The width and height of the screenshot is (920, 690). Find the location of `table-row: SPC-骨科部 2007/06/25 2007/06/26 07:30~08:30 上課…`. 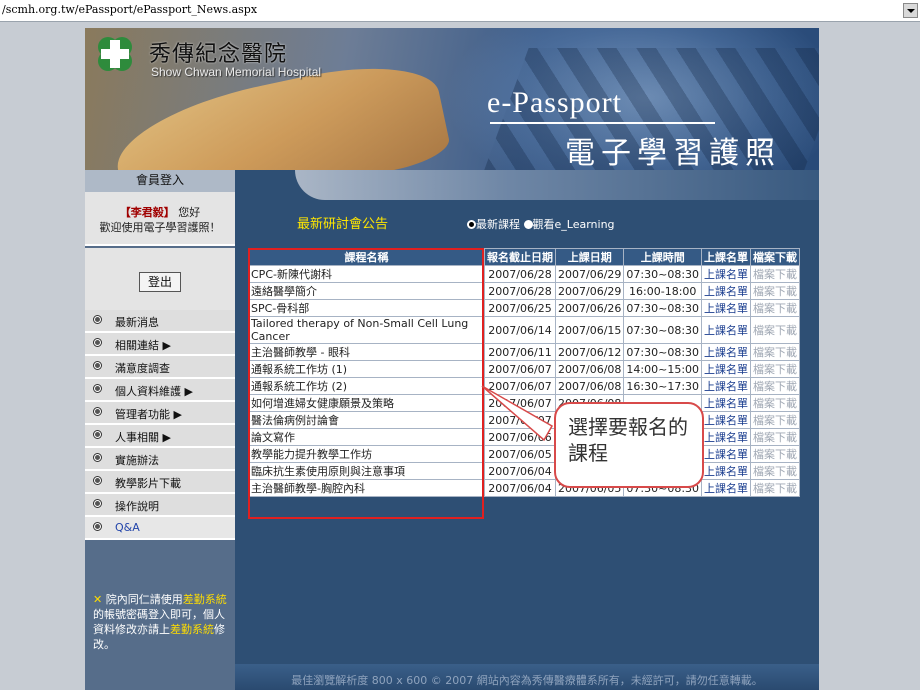

table-row: SPC-骨科部 2007/06/25 2007/06/26 07:30~08:30 上課… is located at coordinates (524, 308).